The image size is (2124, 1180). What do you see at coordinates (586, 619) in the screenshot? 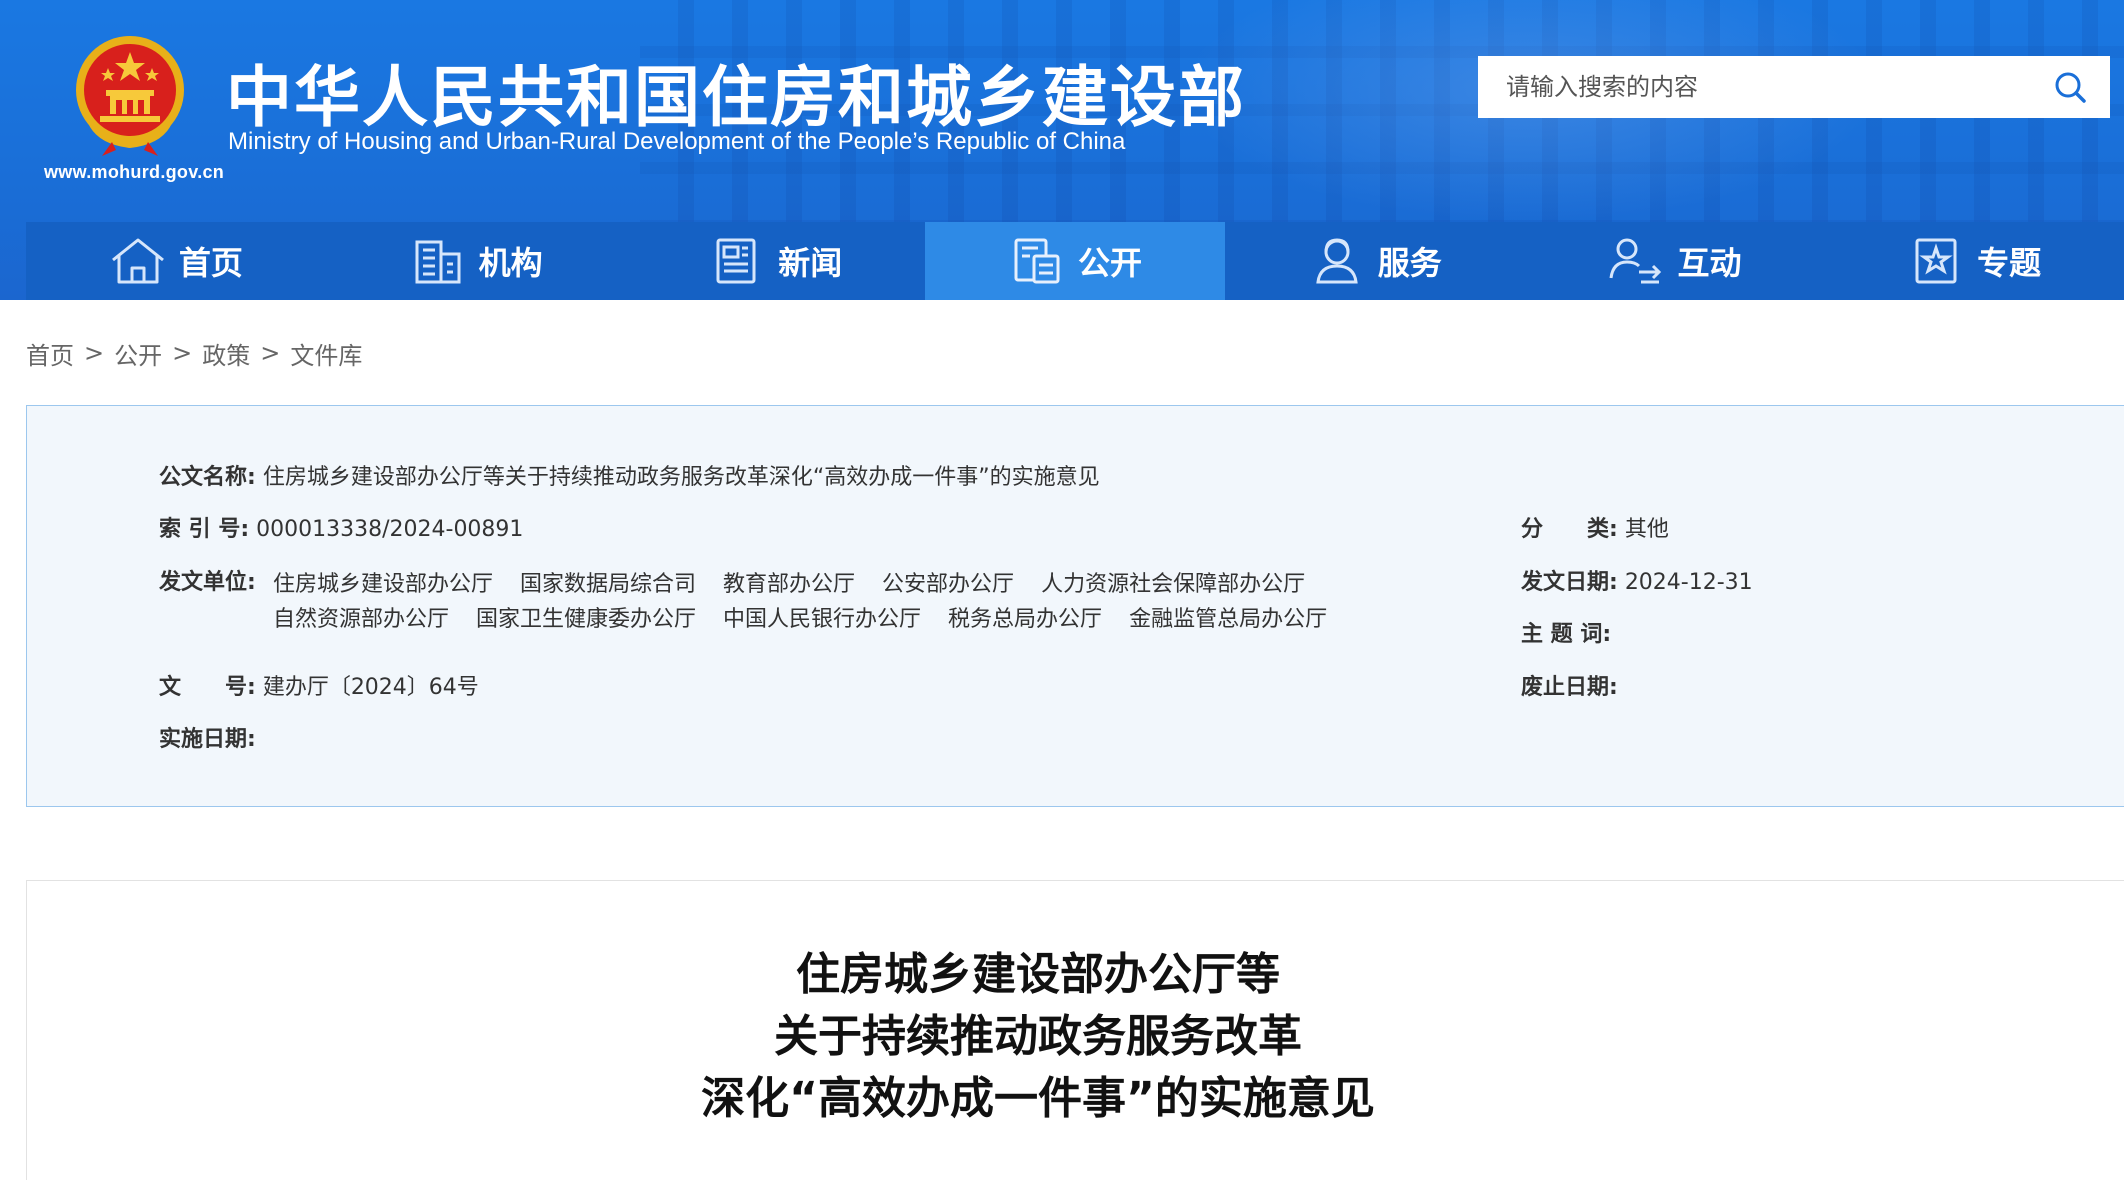
I see `issuer-item: 国家卫生健康委办公厅` at bounding box center [586, 619].